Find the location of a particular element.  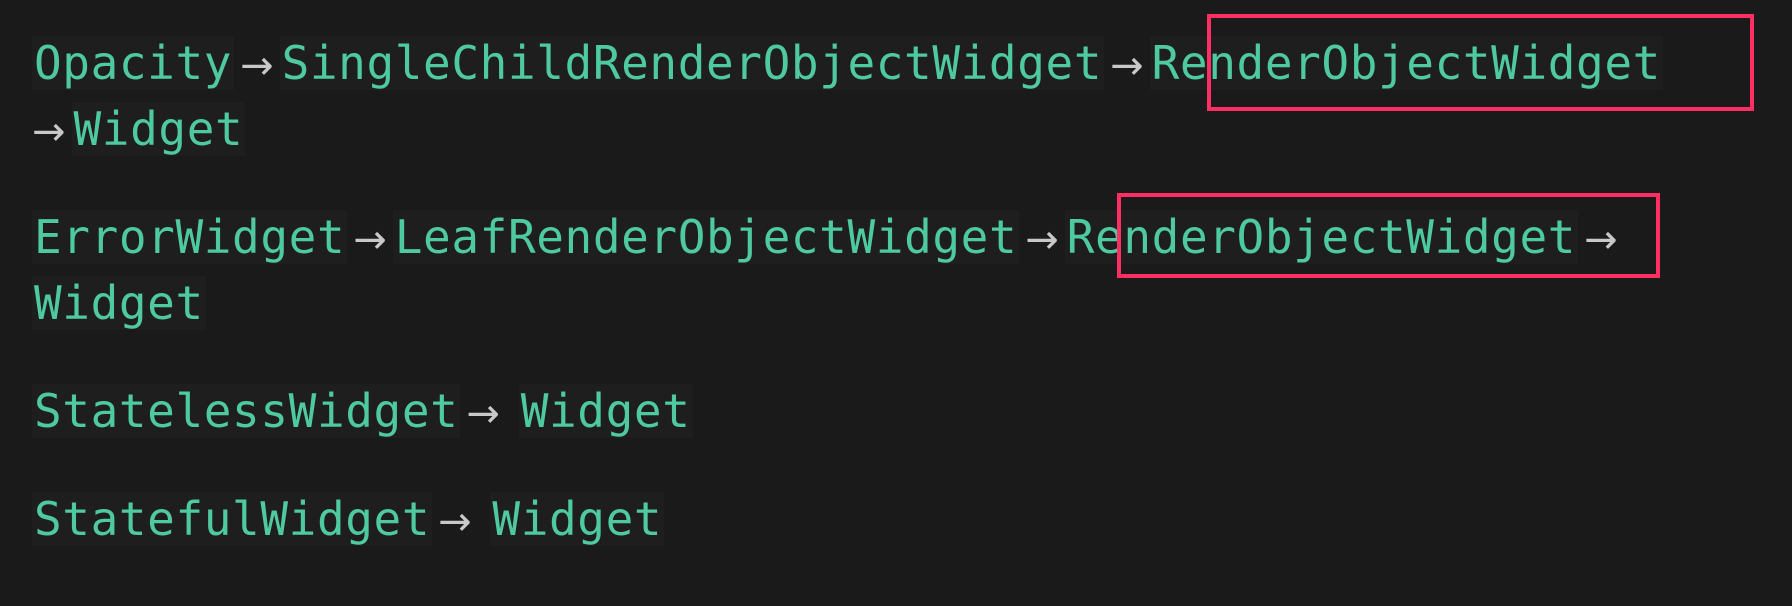

chain-statefulwidget: StatefulWidget → Widget is located at coordinates (348, 519).